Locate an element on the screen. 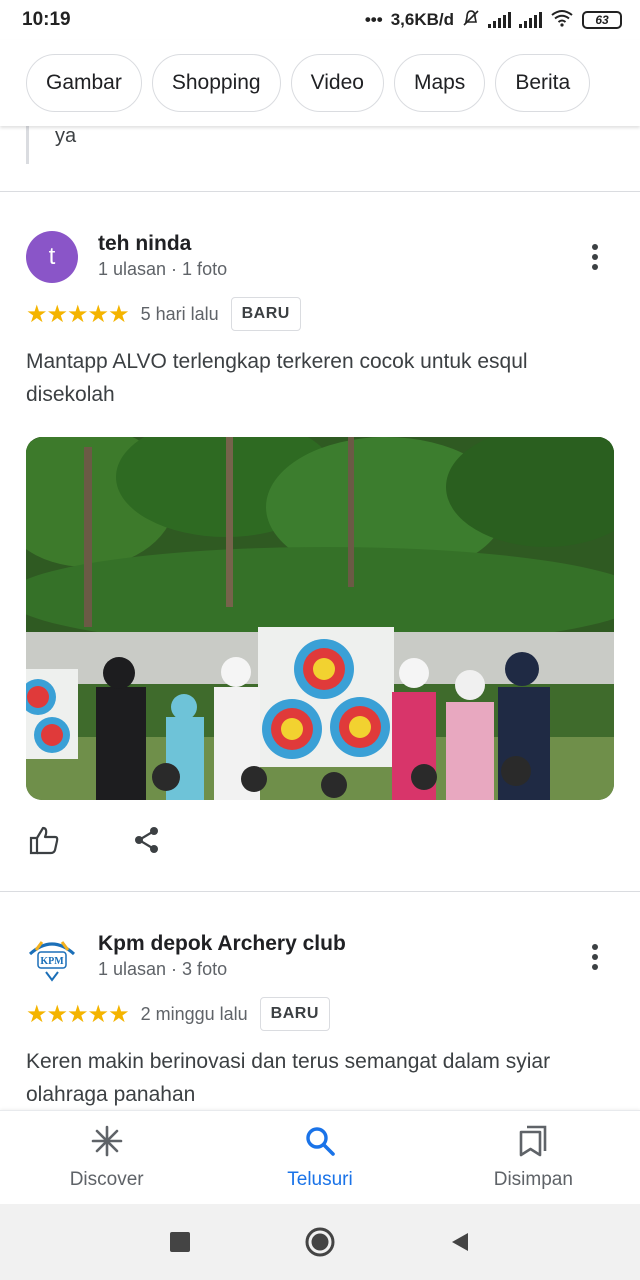 This screenshot has width=640, height=1280. club-logo-avatar: KPM is located at coordinates (52, 958).